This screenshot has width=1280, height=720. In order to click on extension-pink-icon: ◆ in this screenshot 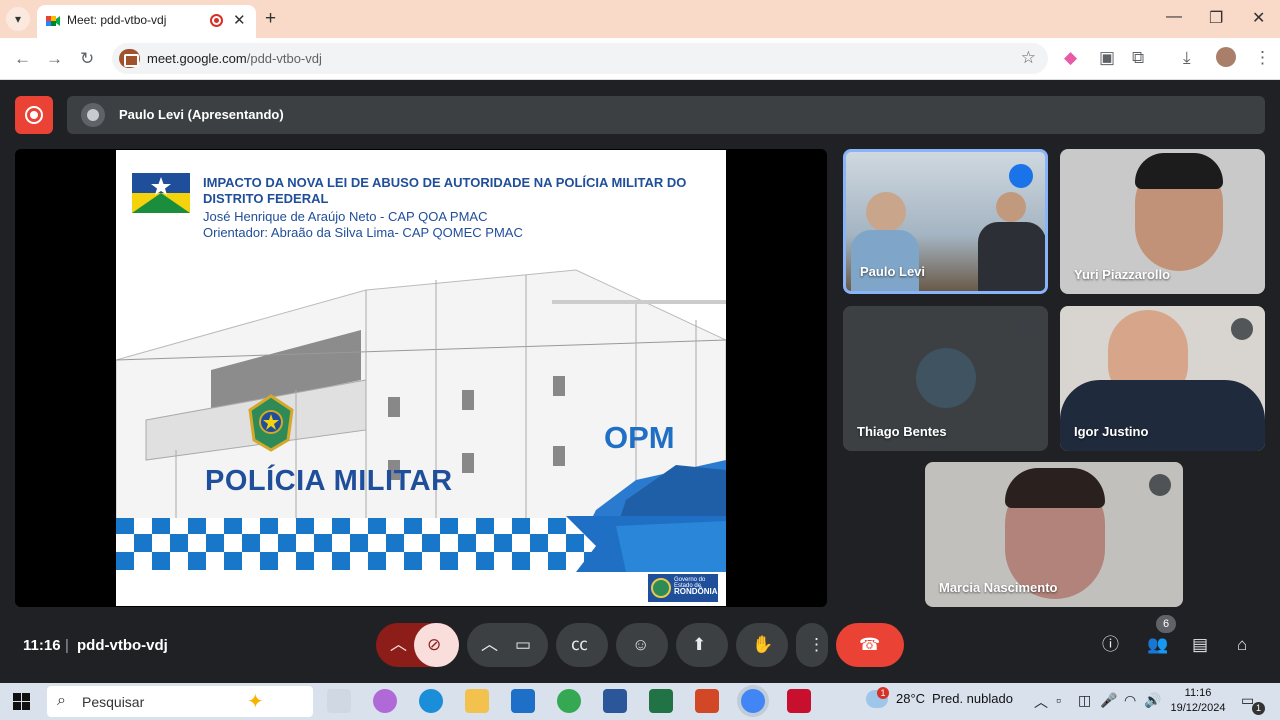, I will do `click(1070, 58)`.